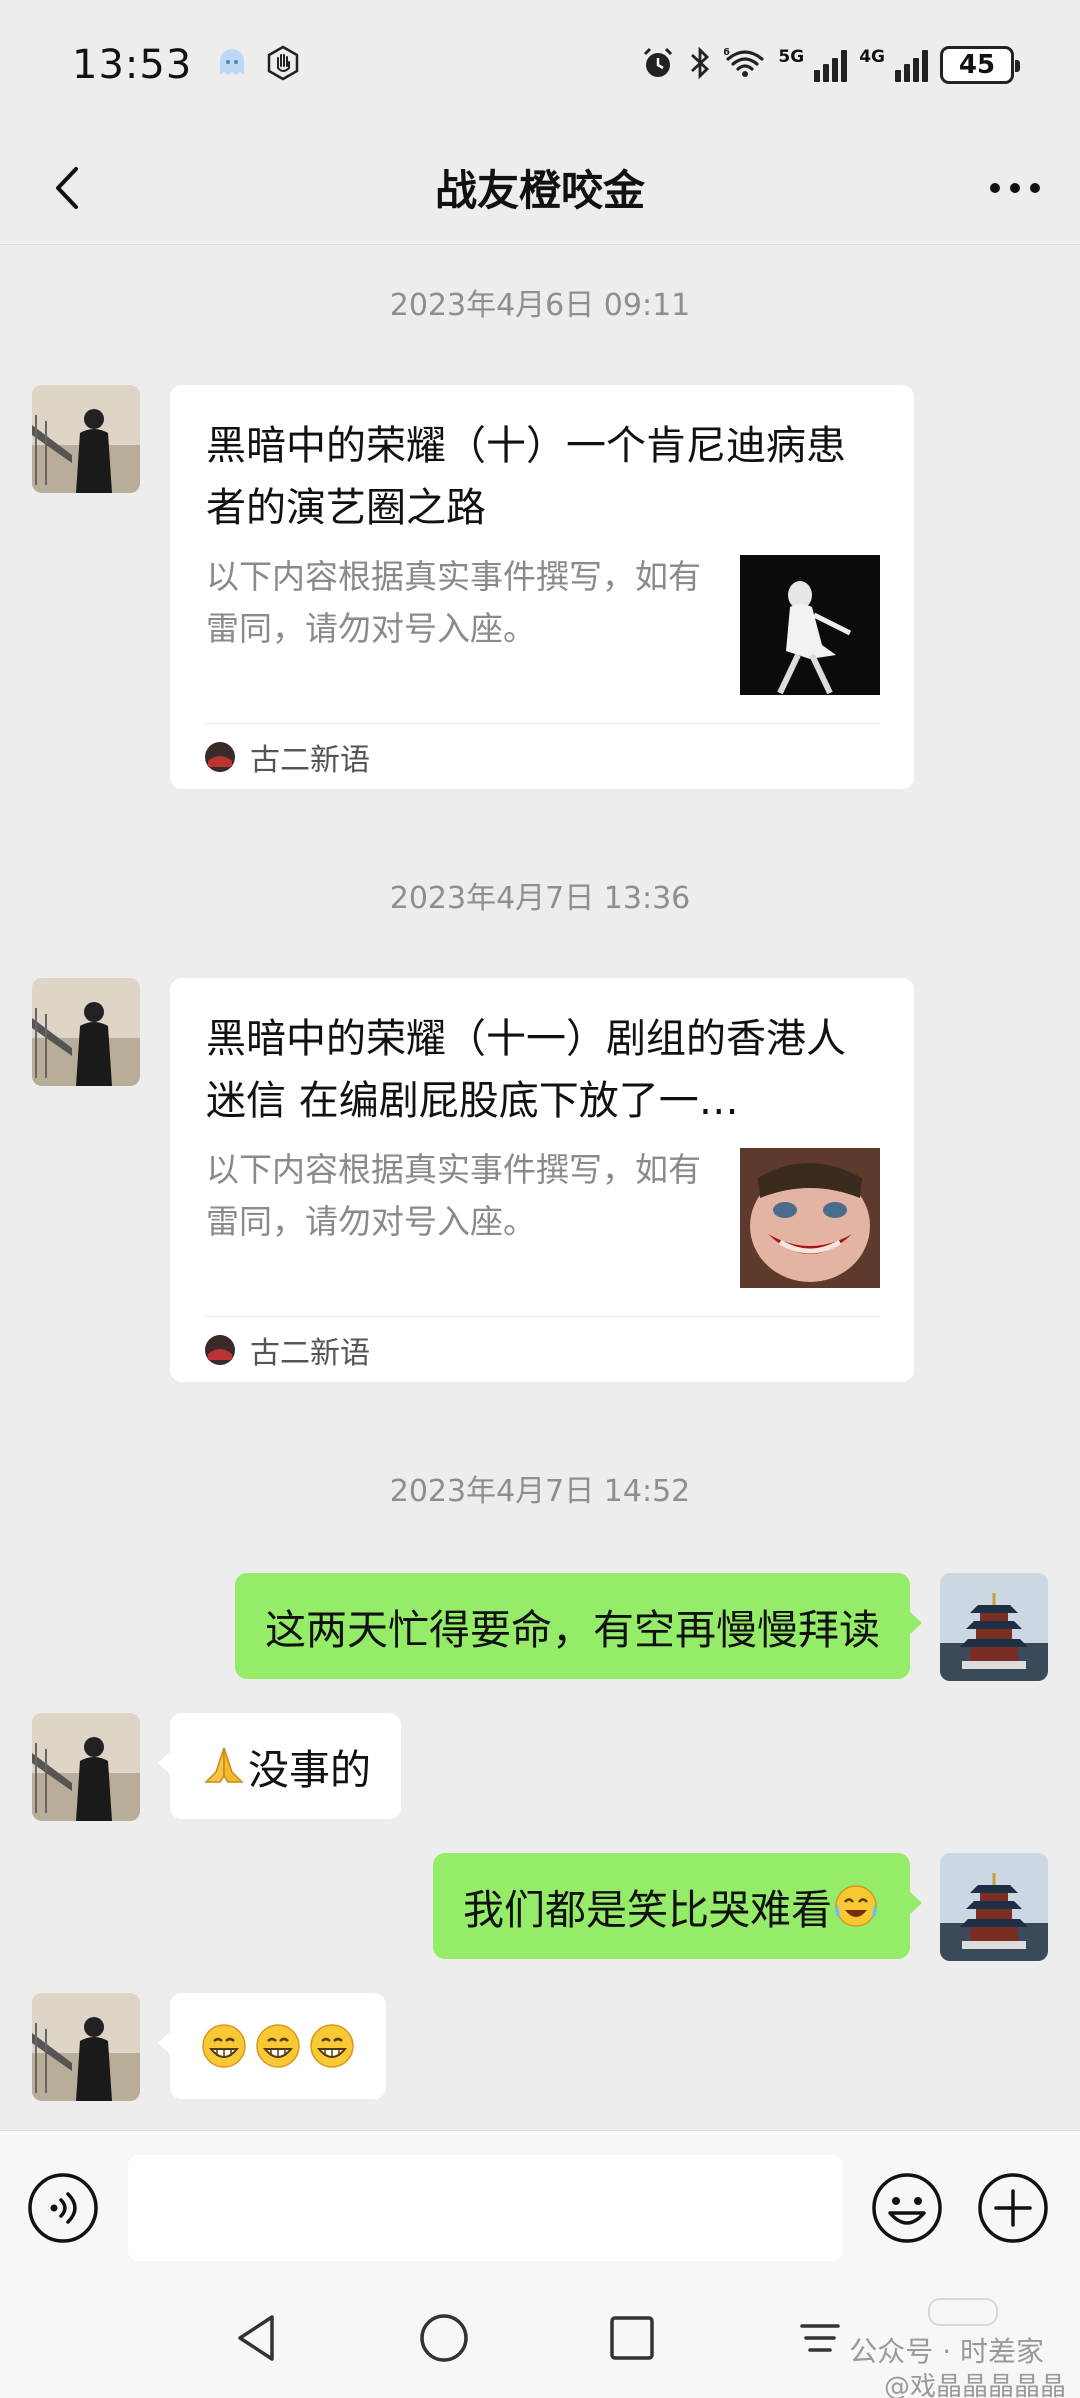  What do you see at coordinates (283, 65) in the screenshot?
I see `hand-icon` at bounding box center [283, 65].